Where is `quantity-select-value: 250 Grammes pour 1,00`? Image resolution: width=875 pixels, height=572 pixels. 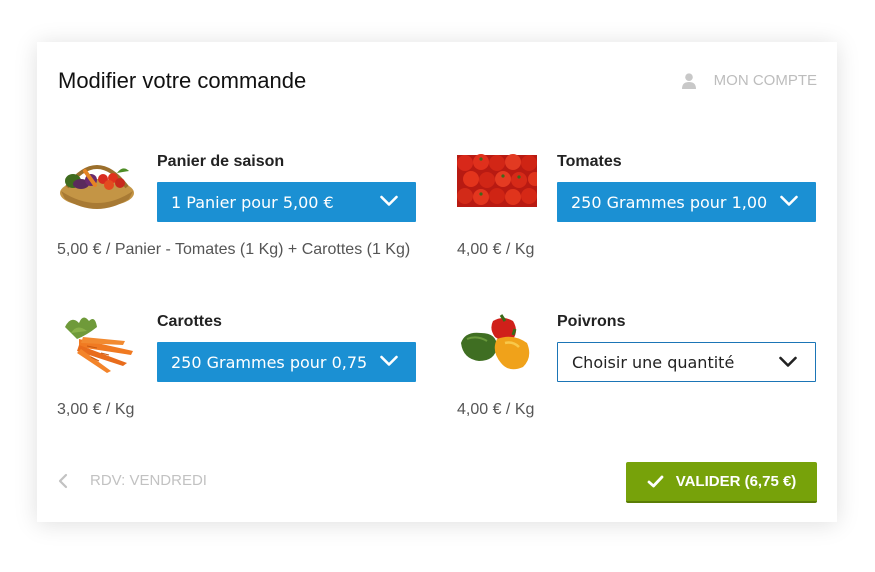
quantity-select-value: 250 Grammes pour 1,00 is located at coordinates (669, 202).